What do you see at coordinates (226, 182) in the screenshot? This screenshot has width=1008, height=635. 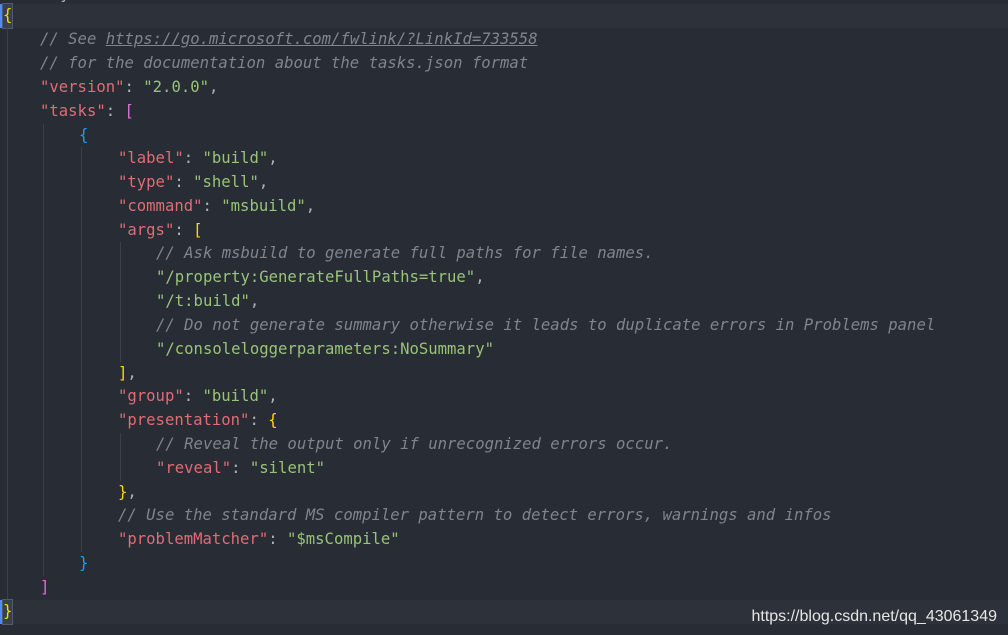 I see `type-value: "shell"` at bounding box center [226, 182].